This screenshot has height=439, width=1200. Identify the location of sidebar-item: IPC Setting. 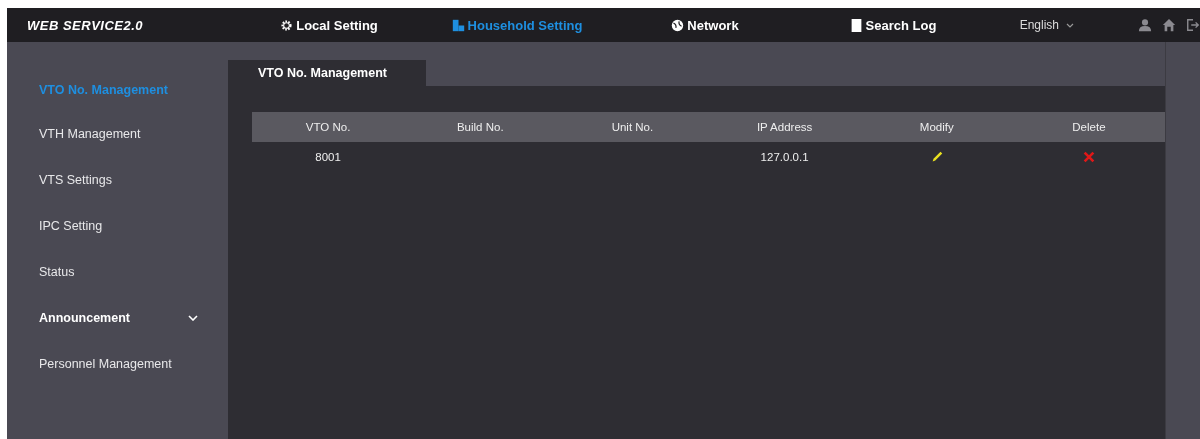
(117, 226).